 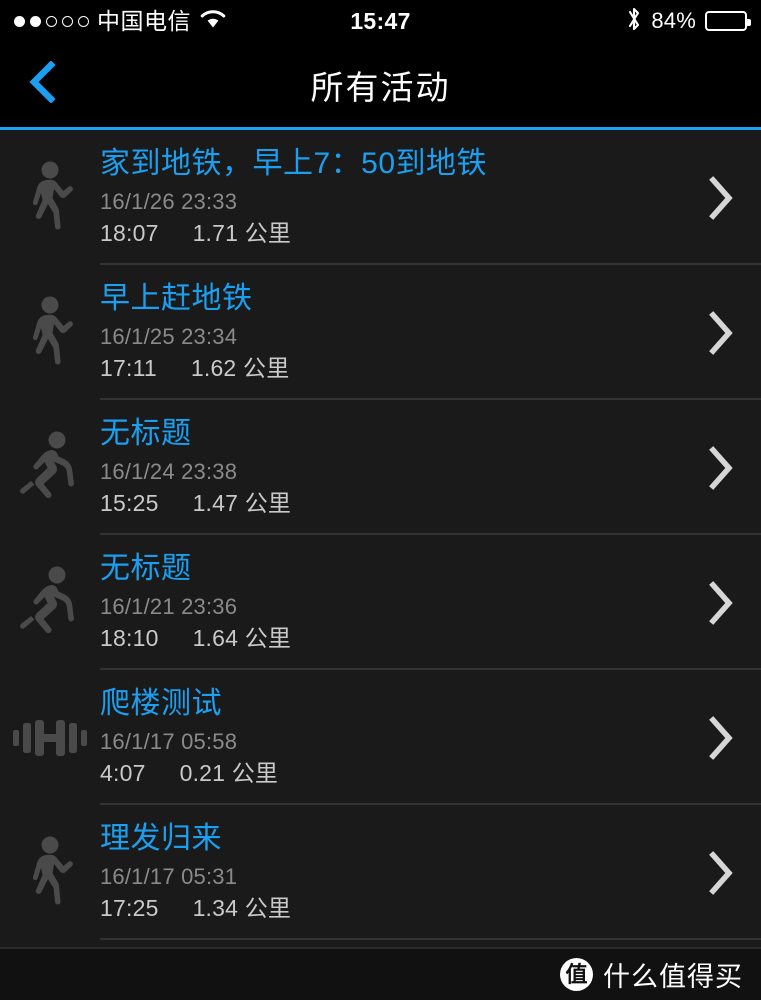 I want to click on activity-duration: 18:10, so click(x=129, y=637).